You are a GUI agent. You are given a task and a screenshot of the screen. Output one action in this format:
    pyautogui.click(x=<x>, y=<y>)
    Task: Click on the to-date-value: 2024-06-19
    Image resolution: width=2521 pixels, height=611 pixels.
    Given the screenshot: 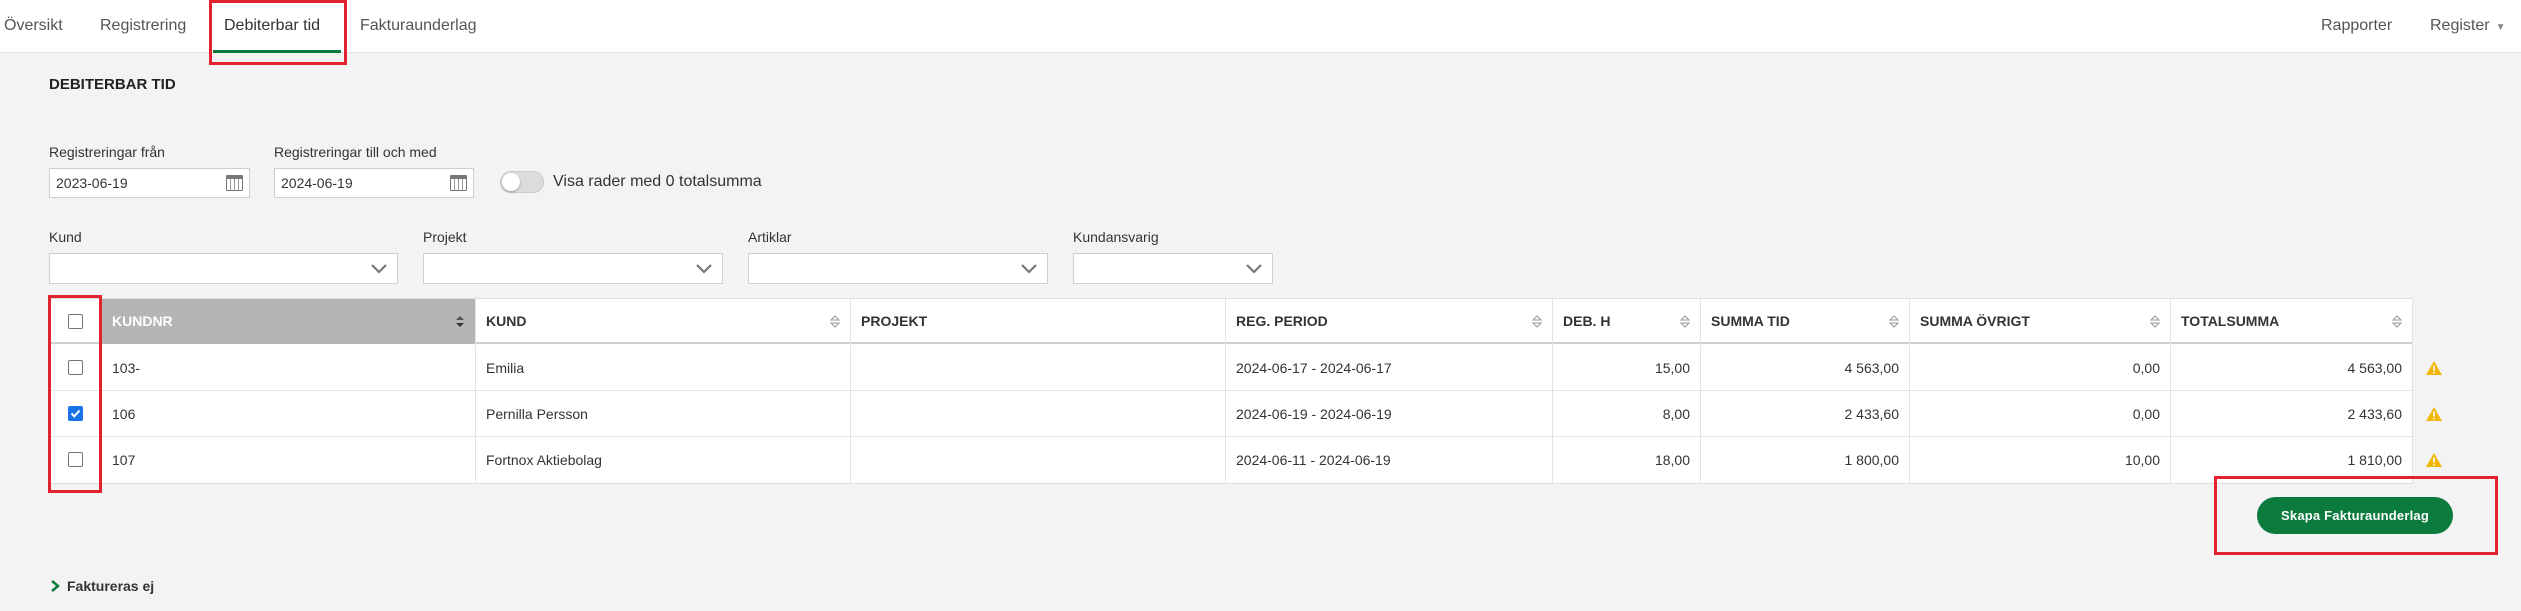 What is the action you would take?
    pyautogui.click(x=317, y=183)
    